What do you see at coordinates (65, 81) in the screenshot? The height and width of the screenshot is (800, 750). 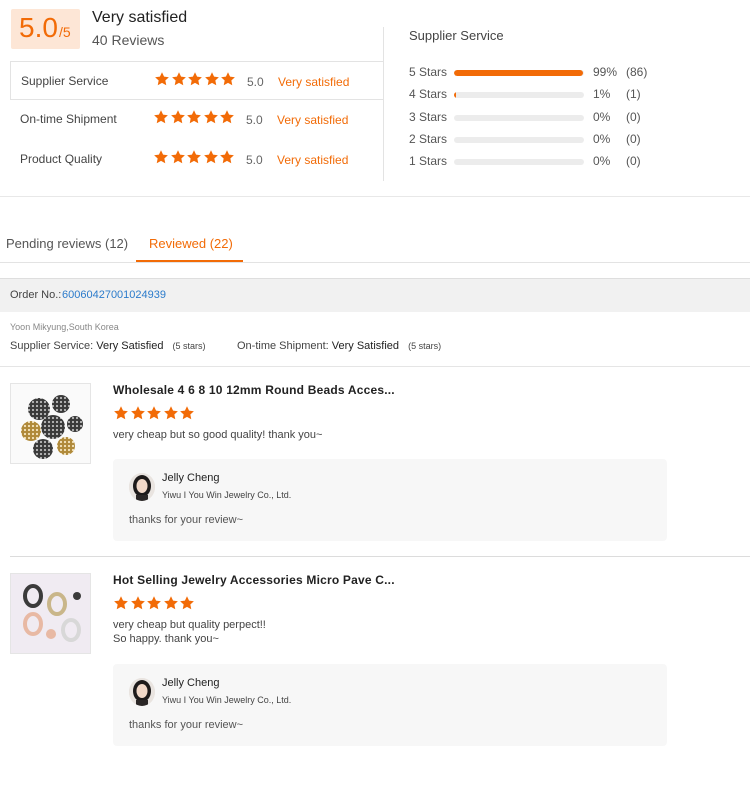 I see `rating-row-label: Supplier Service` at bounding box center [65, 81].